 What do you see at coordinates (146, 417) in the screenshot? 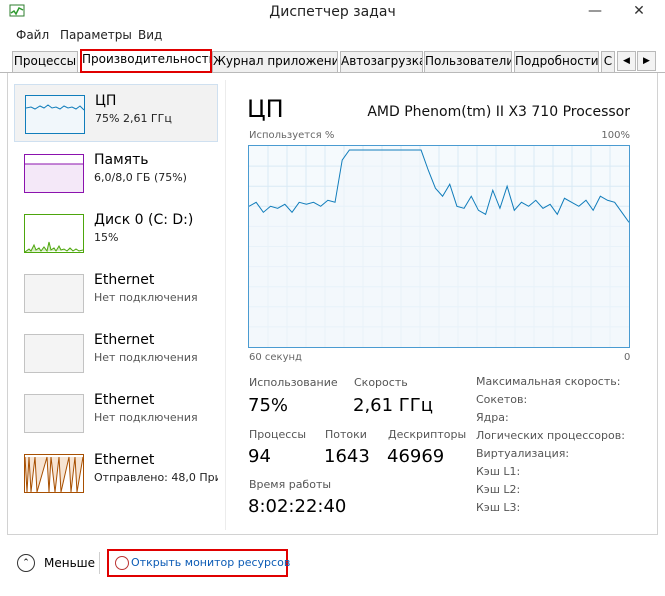
I see `sidebar-ethernet-3-sub: Нет подключения` at bounding box center [146, 417].